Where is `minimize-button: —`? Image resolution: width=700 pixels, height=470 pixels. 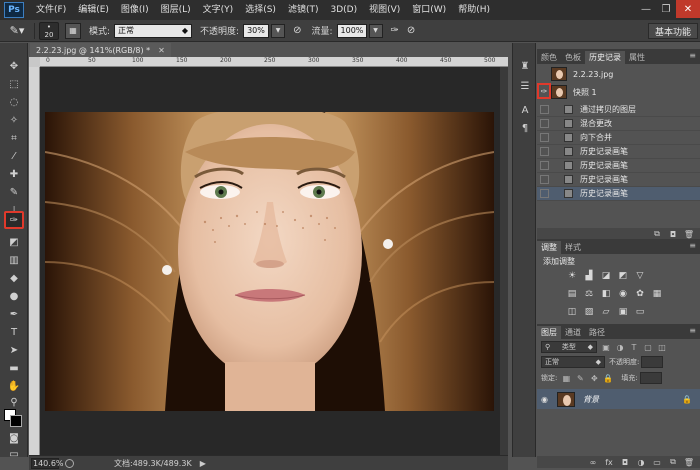
minimize-button: — is located at coordinates (646, 9).